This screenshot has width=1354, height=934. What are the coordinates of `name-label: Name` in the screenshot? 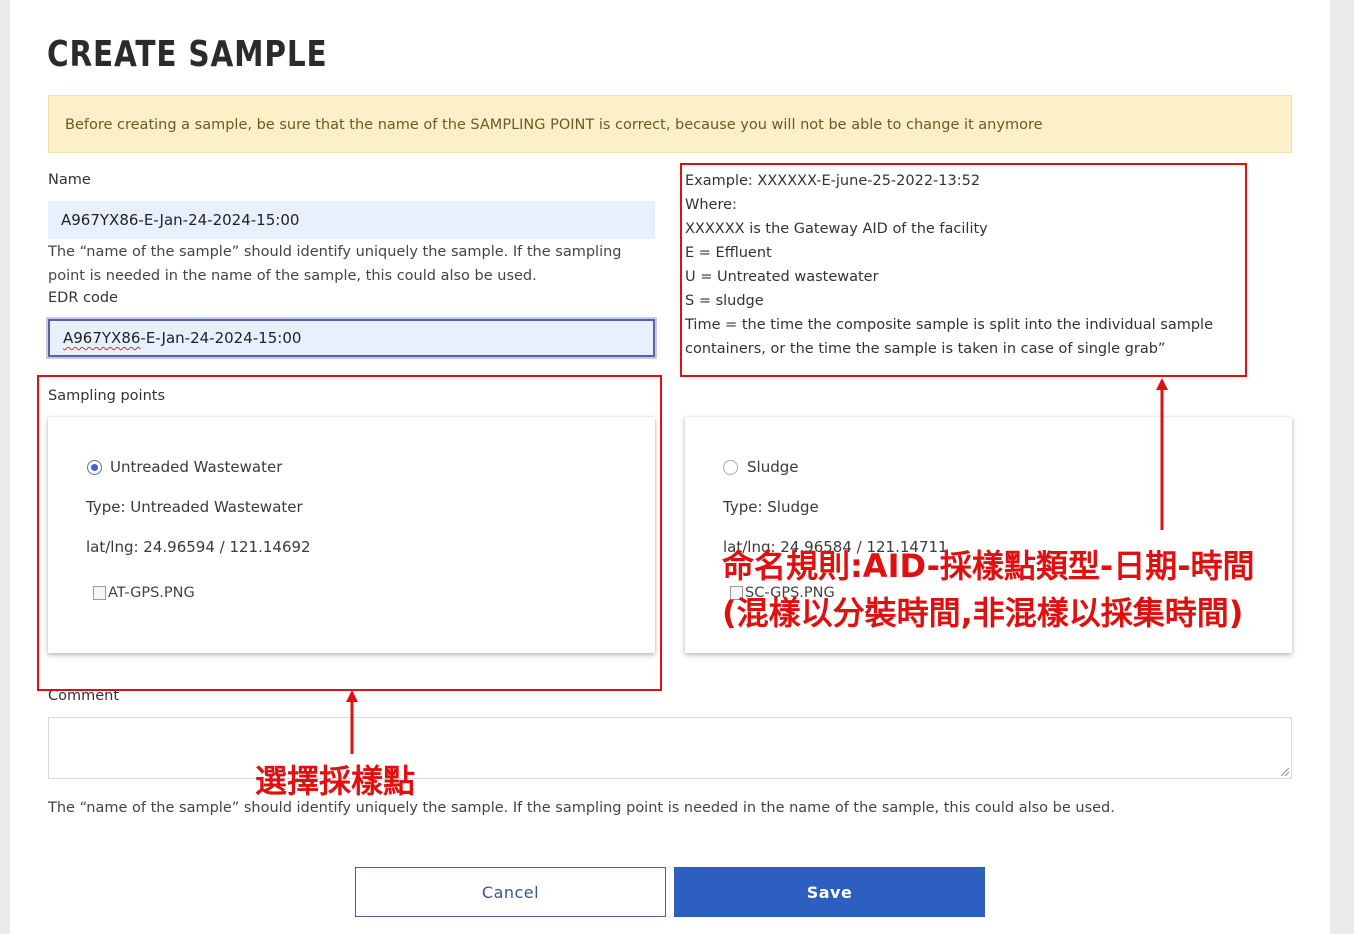 It's located at (69, 180).